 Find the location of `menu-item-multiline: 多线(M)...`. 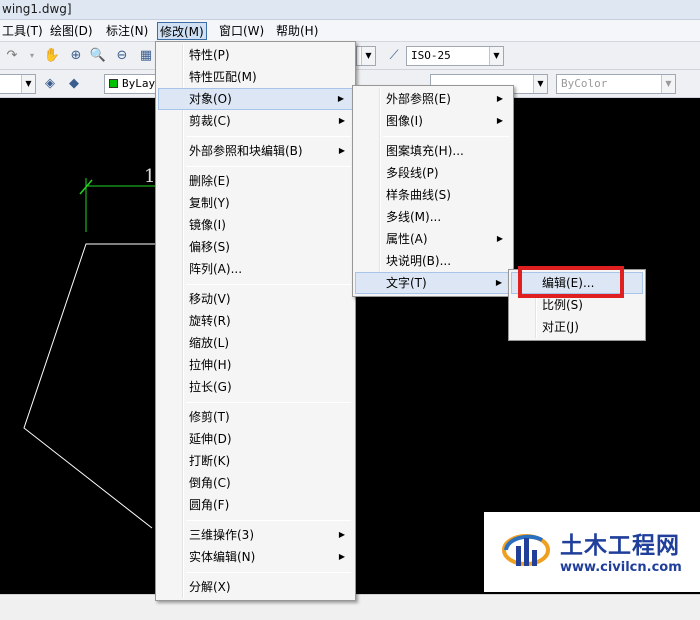

menu-item-multiline: 多线(M)... is located at coordinates (433, 217).